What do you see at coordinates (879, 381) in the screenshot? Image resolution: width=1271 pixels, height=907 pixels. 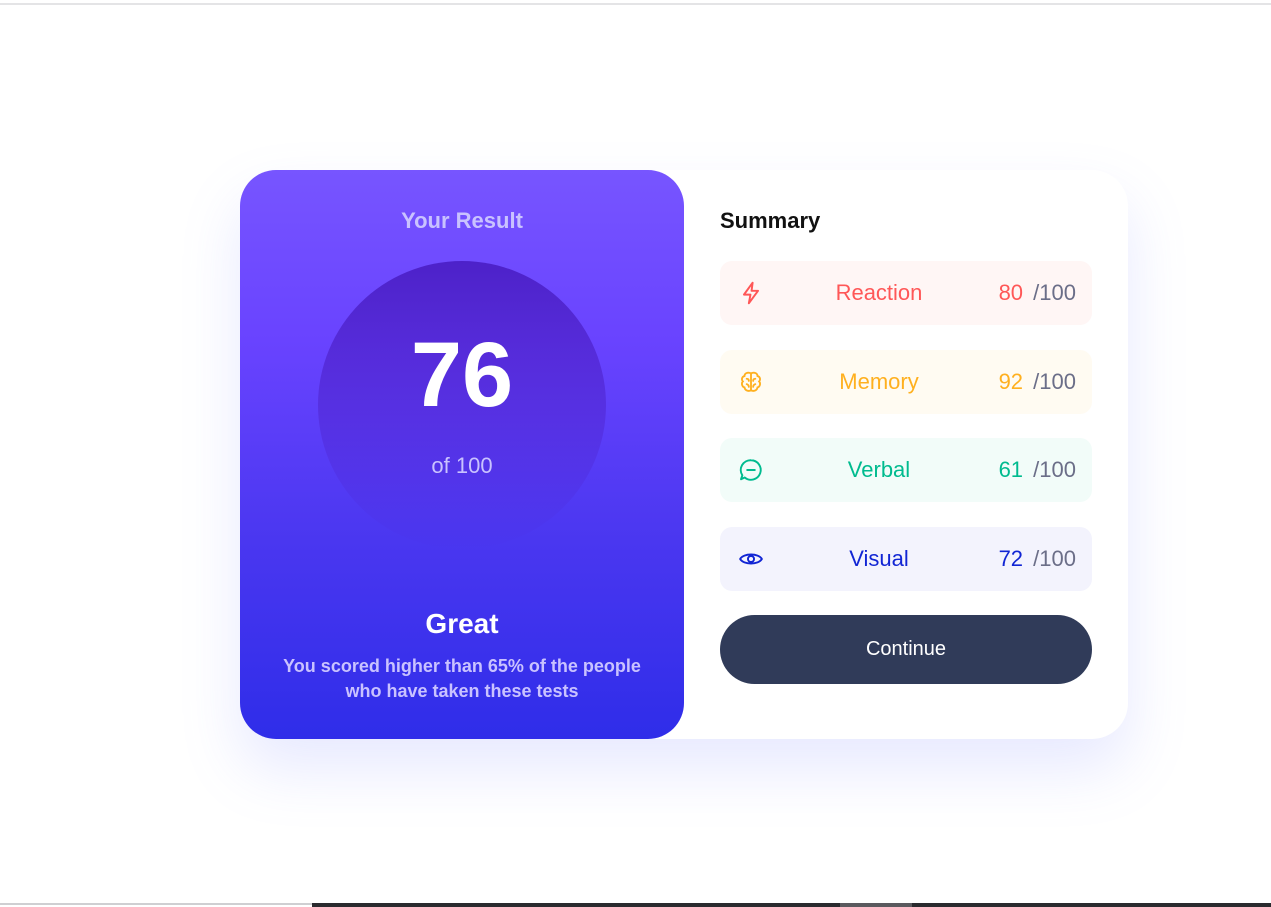 I see `summary-item-label: Memory` at bounding box center [879, 381].